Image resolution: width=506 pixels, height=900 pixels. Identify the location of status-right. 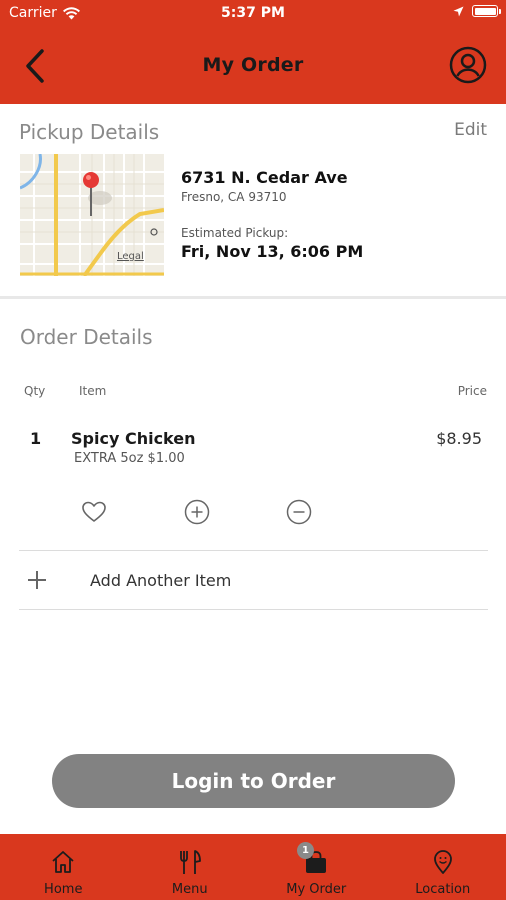
(477, 11).